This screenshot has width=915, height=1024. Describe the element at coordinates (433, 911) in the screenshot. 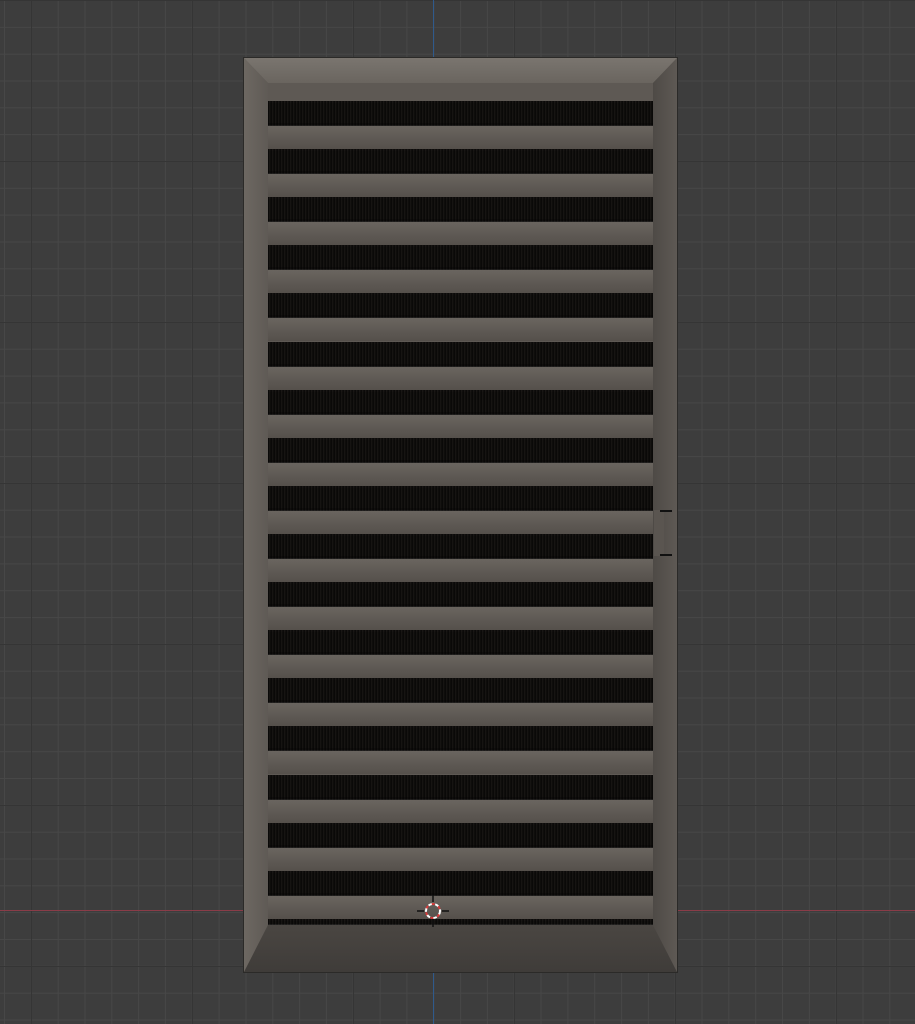

I see `3d-cursor-icon` at that location.